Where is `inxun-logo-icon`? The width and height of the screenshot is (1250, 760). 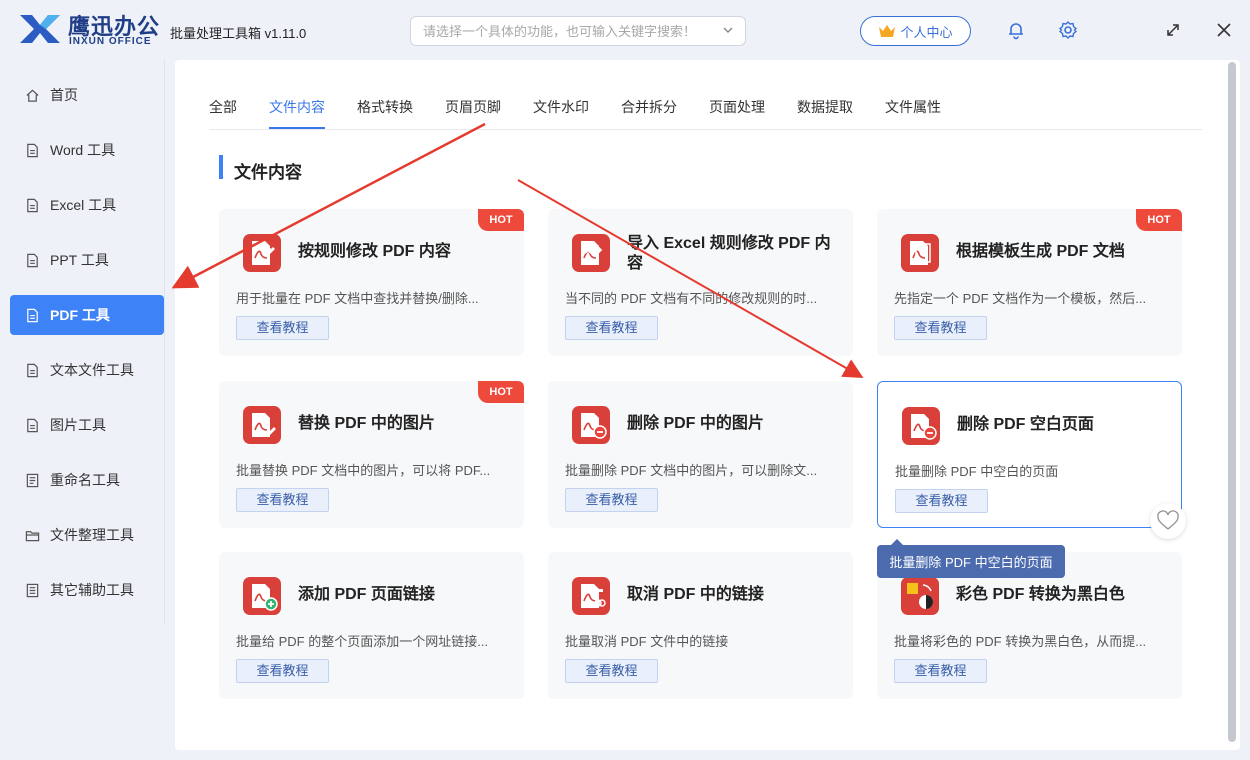
inxun-logo-icon is located at coordinates (40, 29).